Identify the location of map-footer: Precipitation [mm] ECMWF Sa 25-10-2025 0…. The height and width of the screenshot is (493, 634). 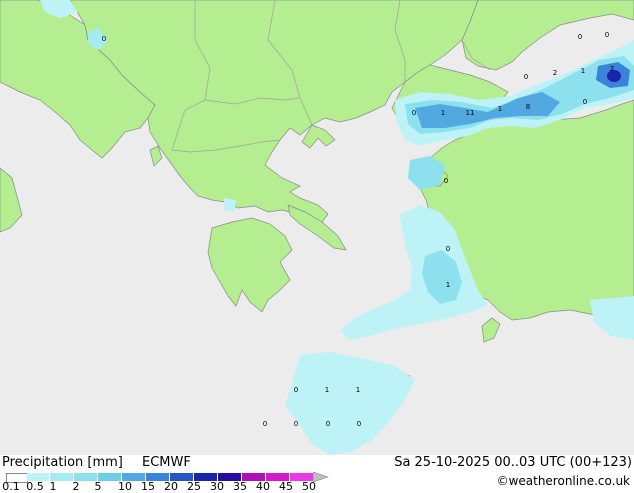
(317, 474).